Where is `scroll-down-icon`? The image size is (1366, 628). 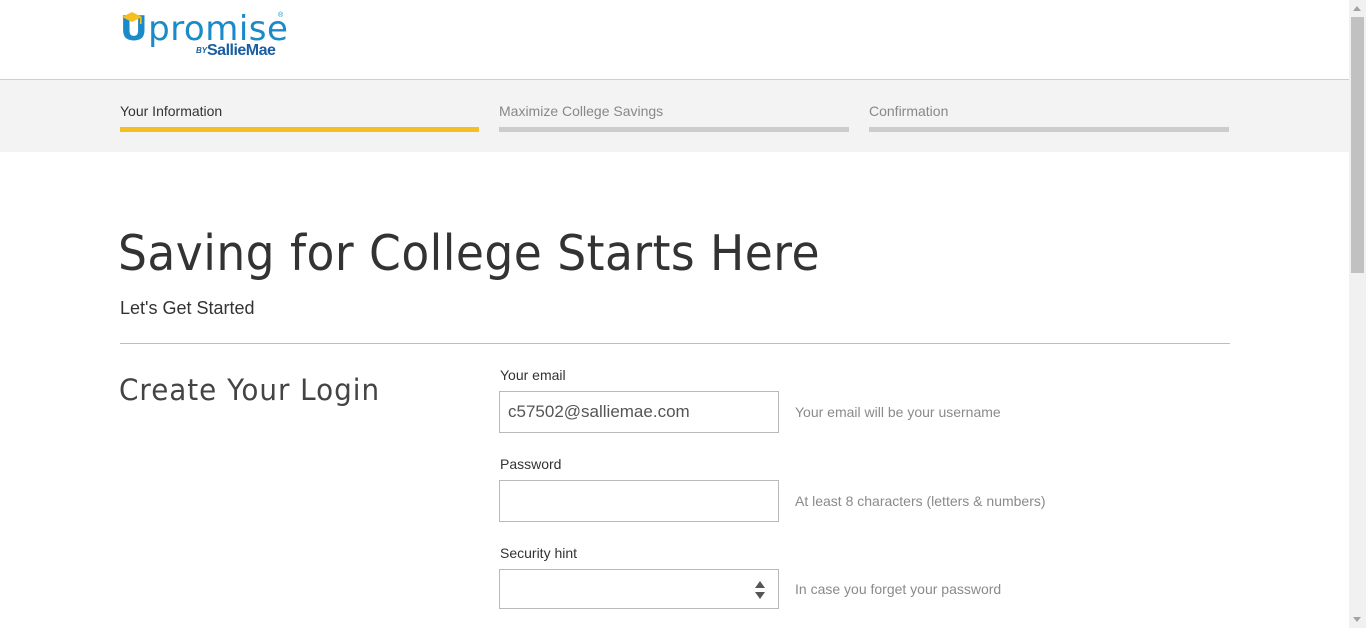 scroll-down-icon is located at coordinates (1357, 619).